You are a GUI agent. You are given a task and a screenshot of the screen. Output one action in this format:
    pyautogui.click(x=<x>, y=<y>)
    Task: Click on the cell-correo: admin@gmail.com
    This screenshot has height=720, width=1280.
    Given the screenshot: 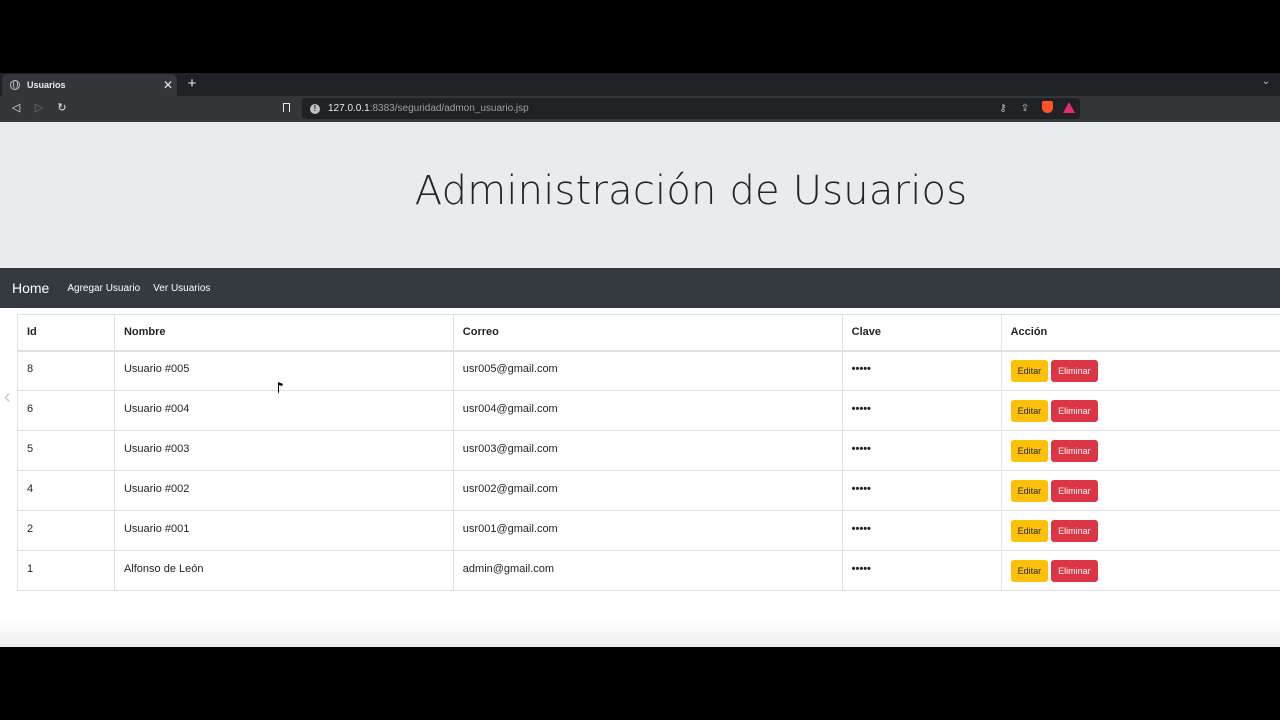 What is the action you would take?
    pyautogui.click(x=647, y=570)
    